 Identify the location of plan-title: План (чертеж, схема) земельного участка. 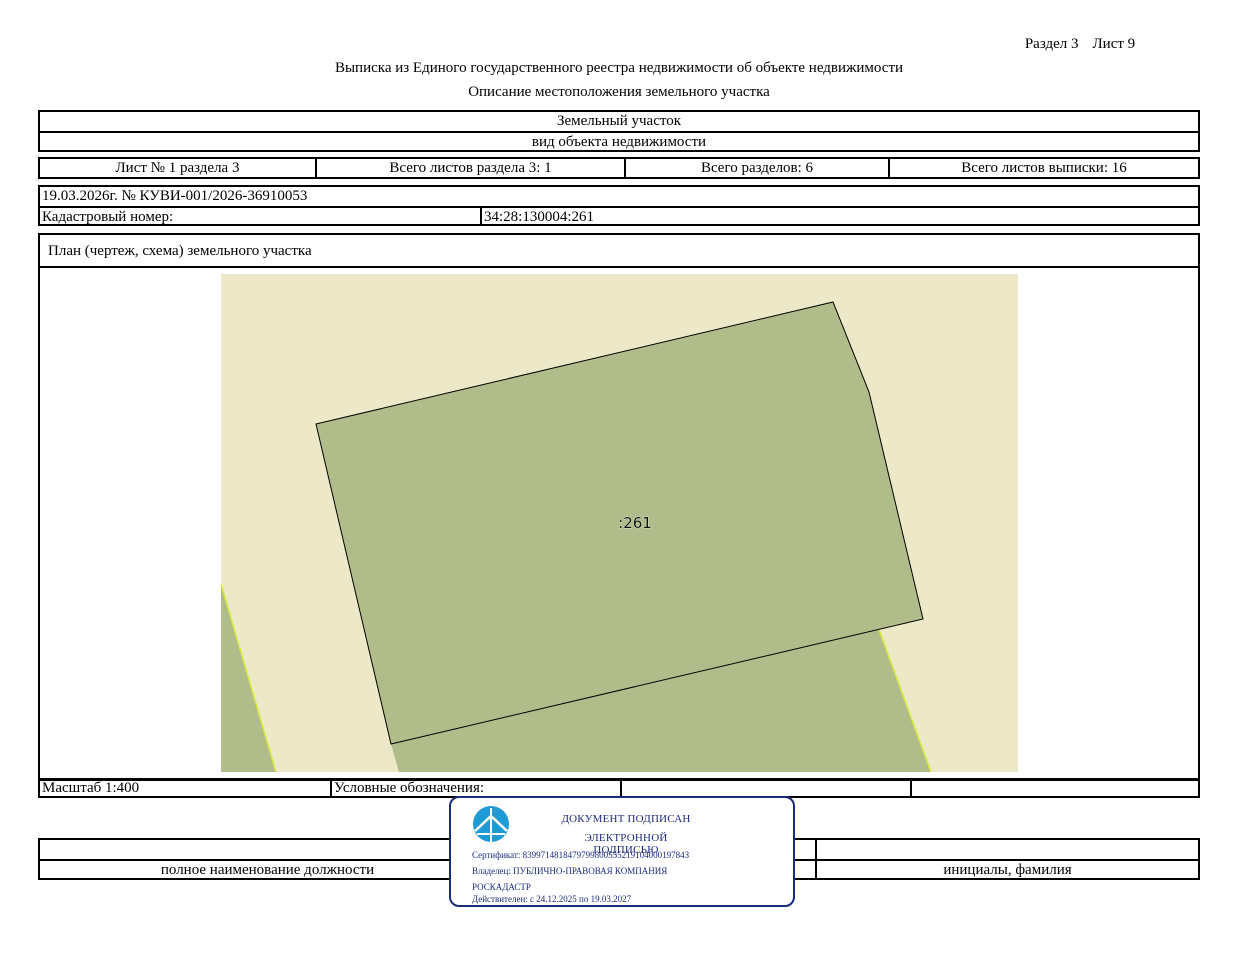
(180, 251).